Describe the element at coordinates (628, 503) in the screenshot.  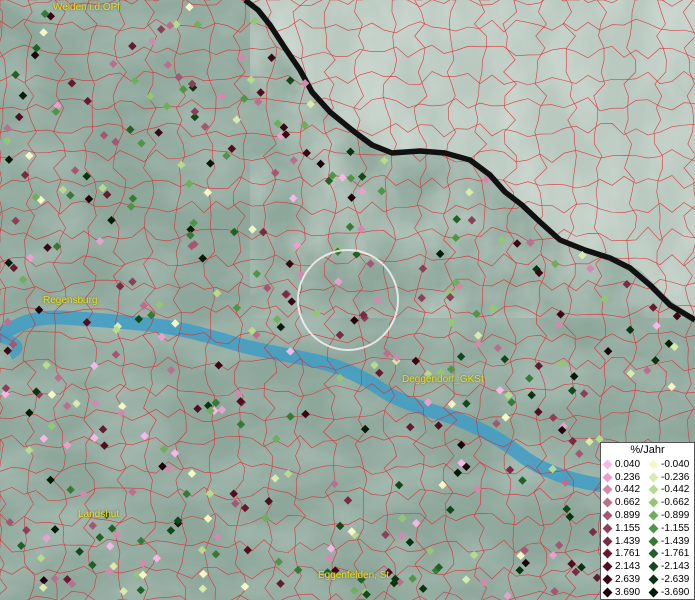
I see `legend-label: 0.662` at that location.